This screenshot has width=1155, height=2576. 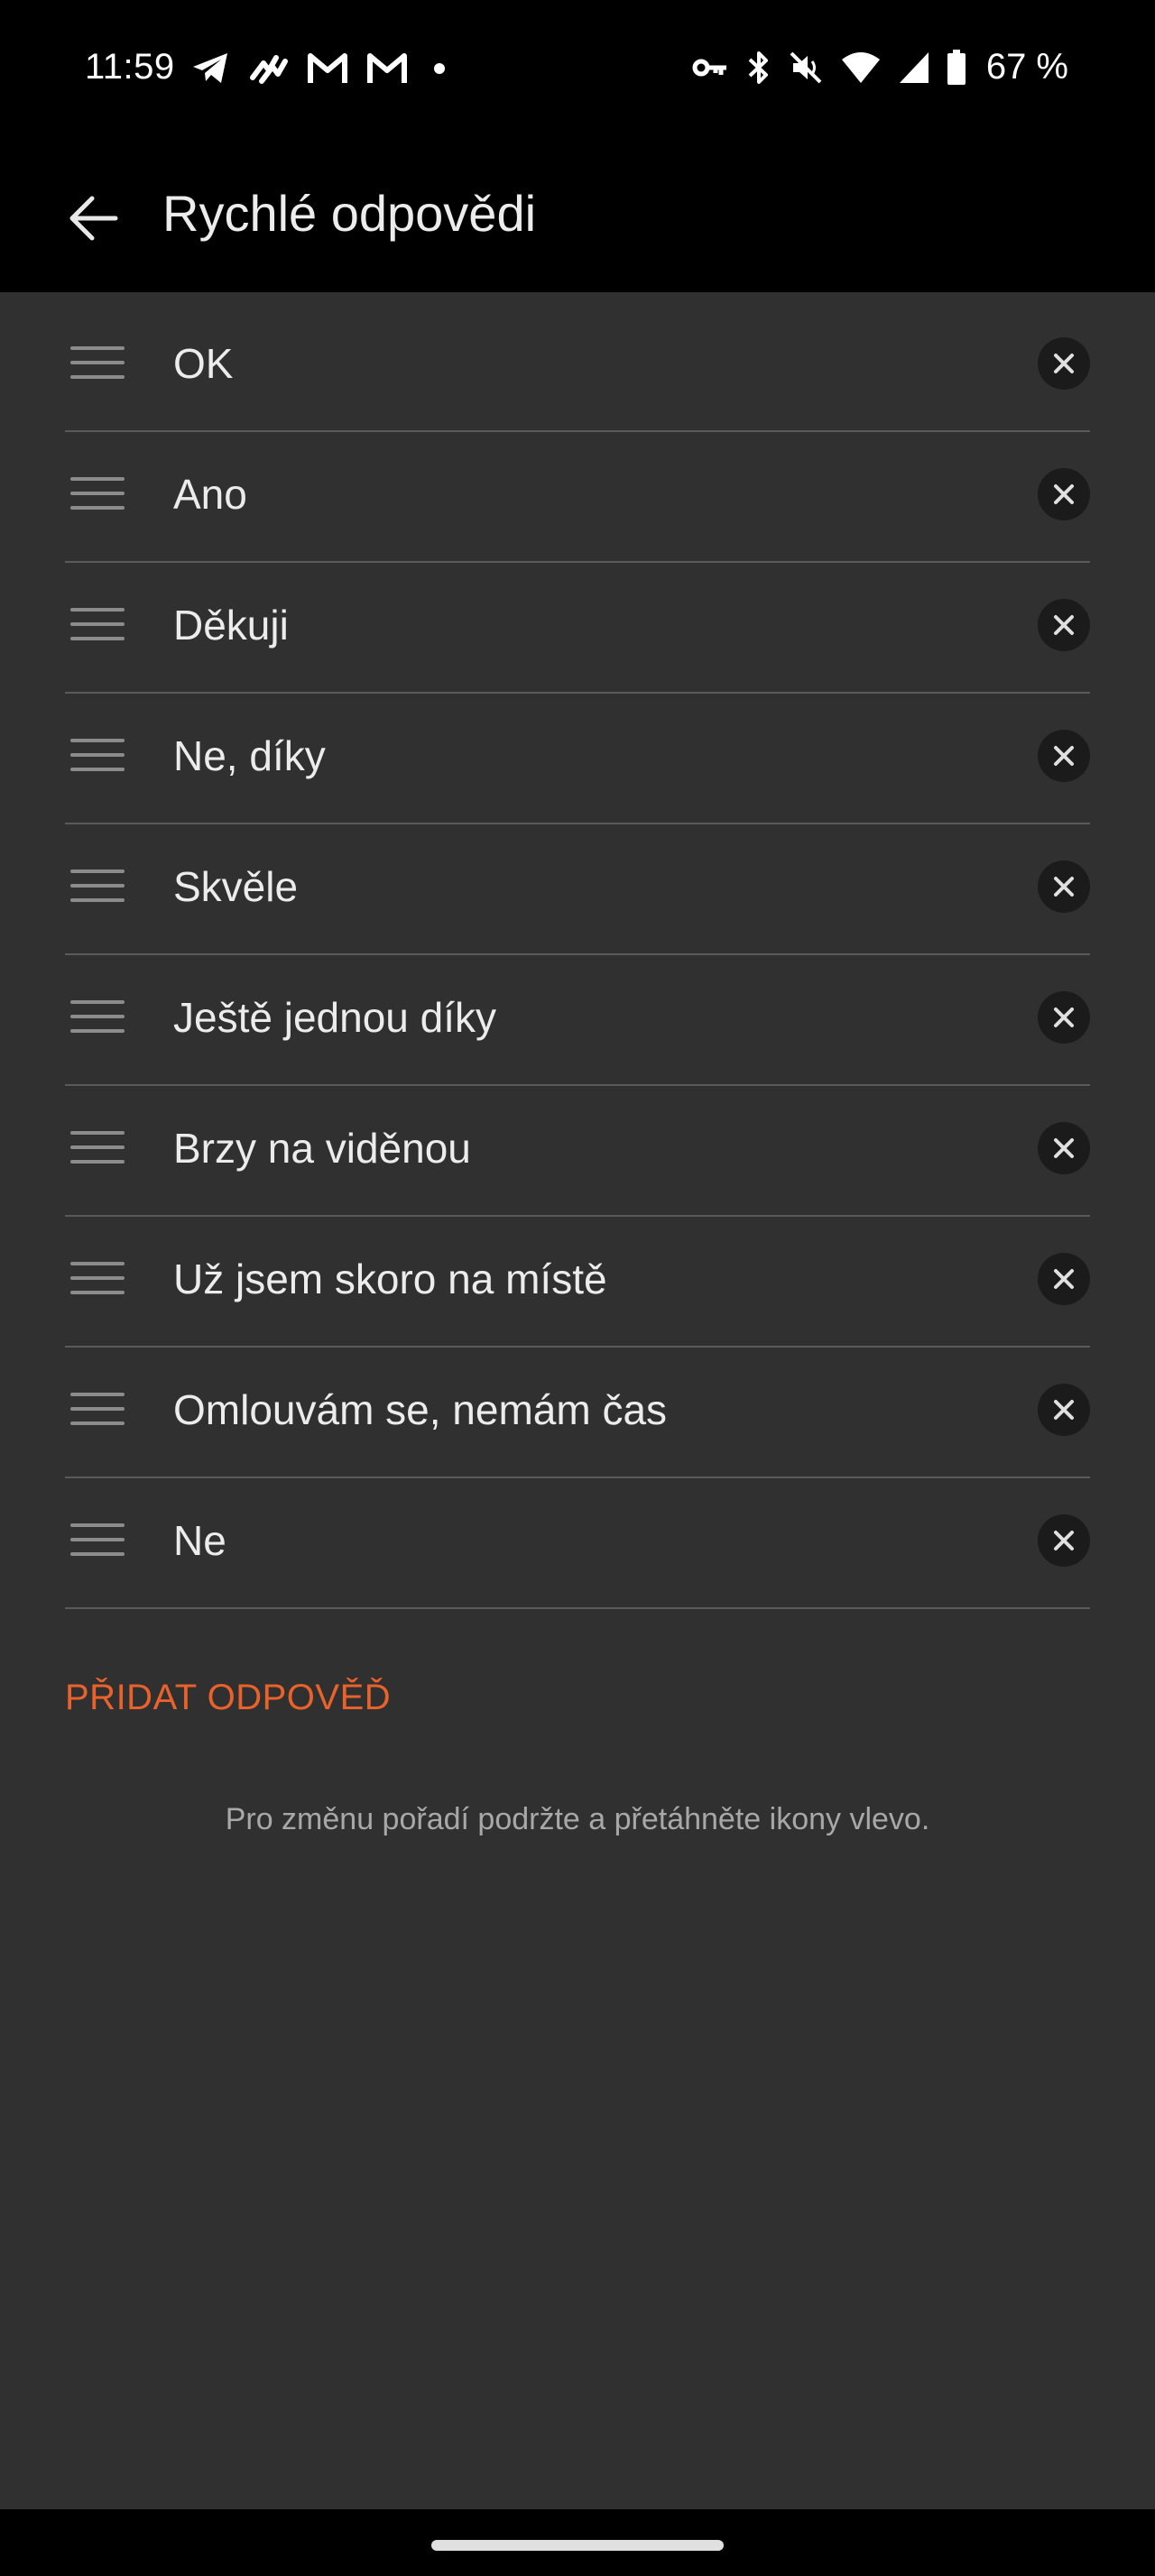 I want to click on back-button, so click(x=96, y=218).